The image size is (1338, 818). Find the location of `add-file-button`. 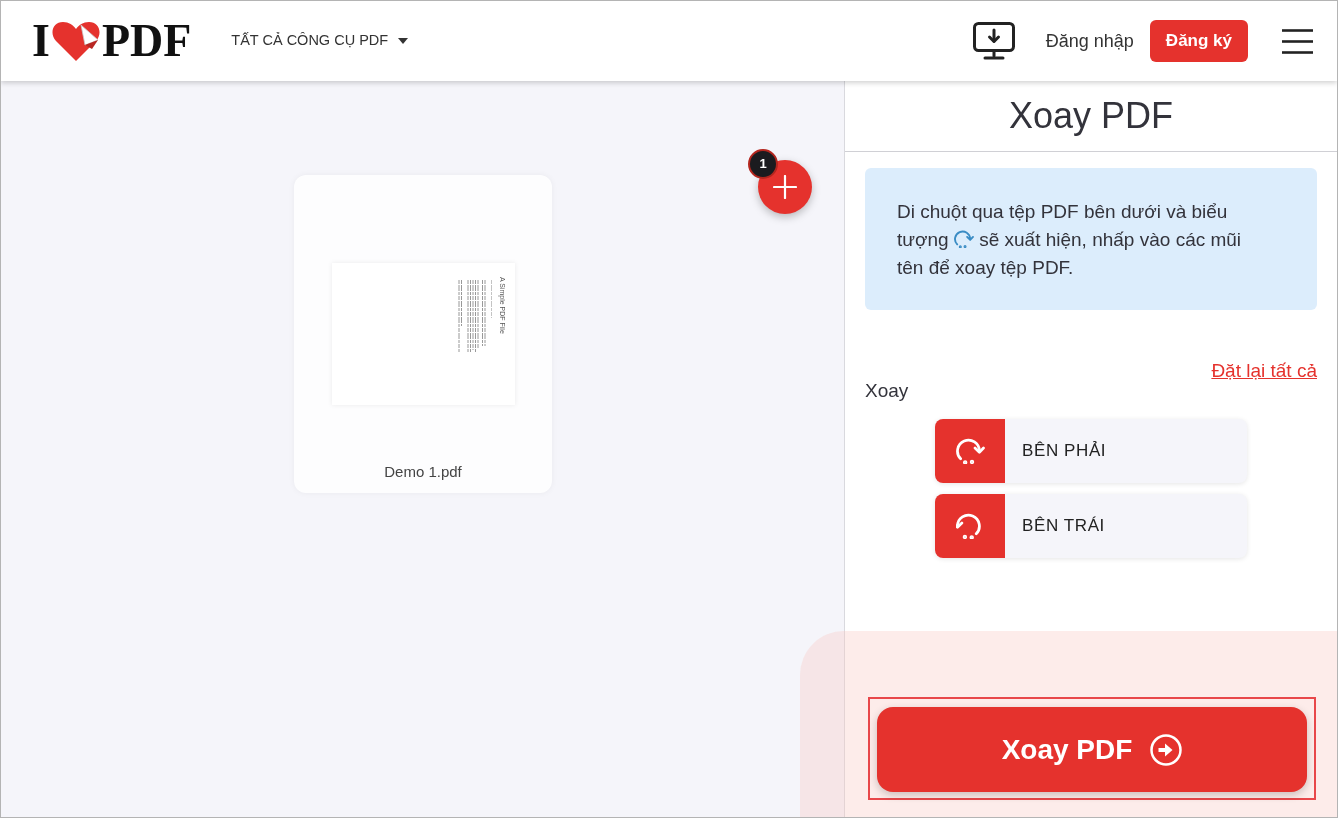

add-file-button is located at coordinates (785, 187).